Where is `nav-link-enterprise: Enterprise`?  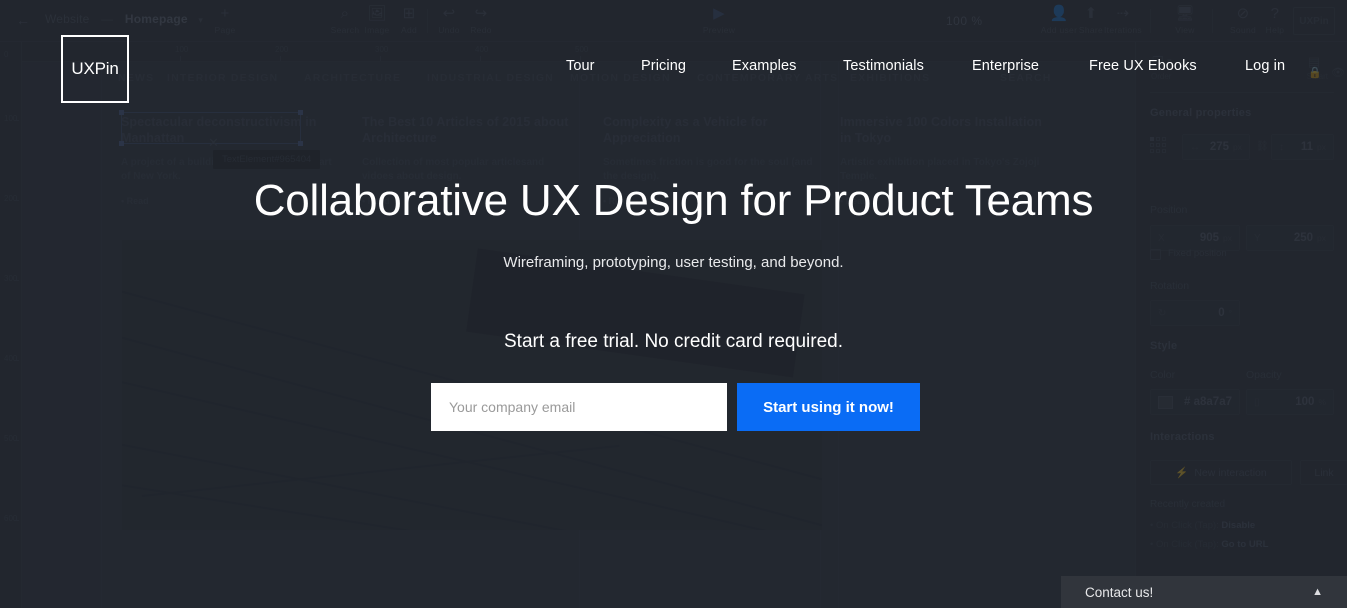 nav-link-enterprise: Enterprise is located at coordinates (1005, 66).